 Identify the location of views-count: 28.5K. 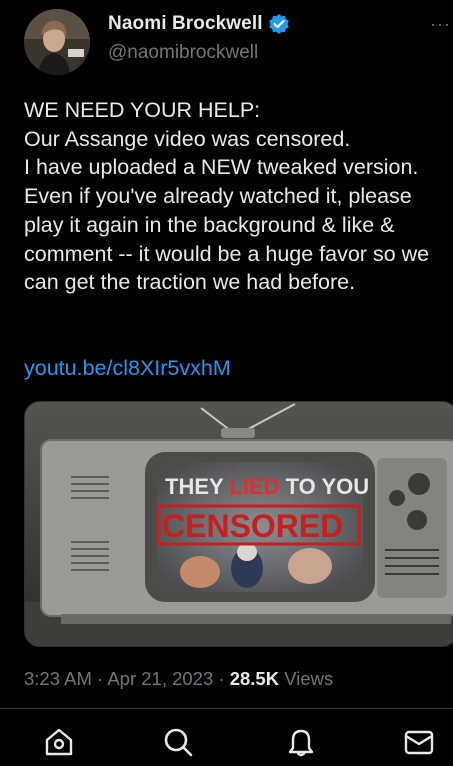
(254, 678).